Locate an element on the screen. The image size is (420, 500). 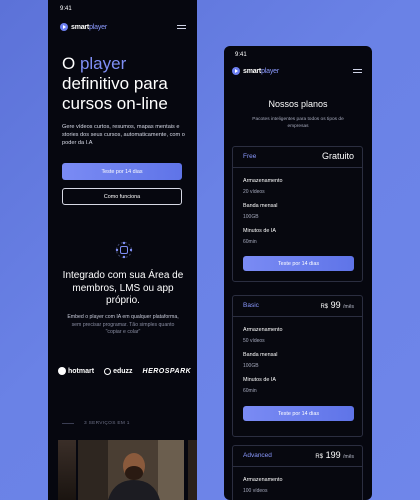
plan-amount: 199 is located at coordinates (333, 455).